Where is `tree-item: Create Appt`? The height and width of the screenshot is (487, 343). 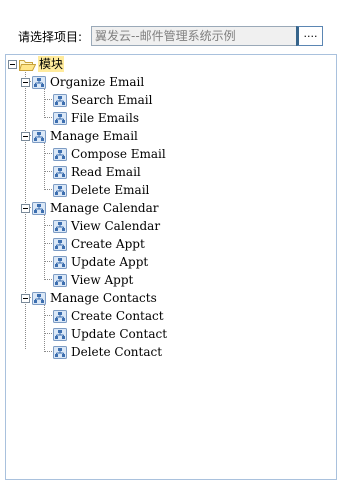 tree-item: Create Appt is located at coordinates (99, 244).